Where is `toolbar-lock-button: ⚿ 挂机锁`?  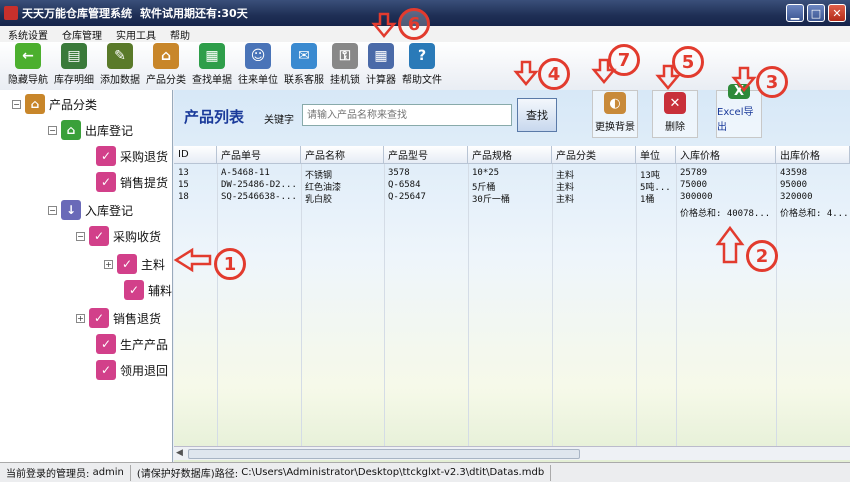
toolbar-lock-button: ⚿ 挂机锁 is located at coordinates (345, 66).